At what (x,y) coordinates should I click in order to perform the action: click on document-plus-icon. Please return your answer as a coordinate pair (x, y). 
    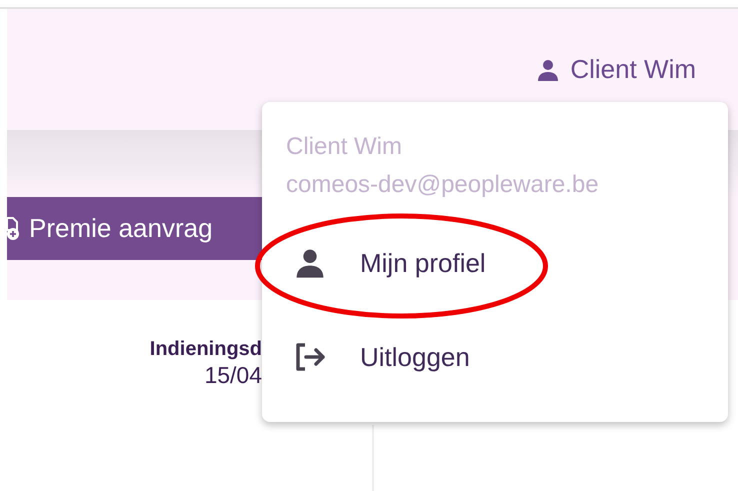
    Looking at the image, I should click on (14, 229).